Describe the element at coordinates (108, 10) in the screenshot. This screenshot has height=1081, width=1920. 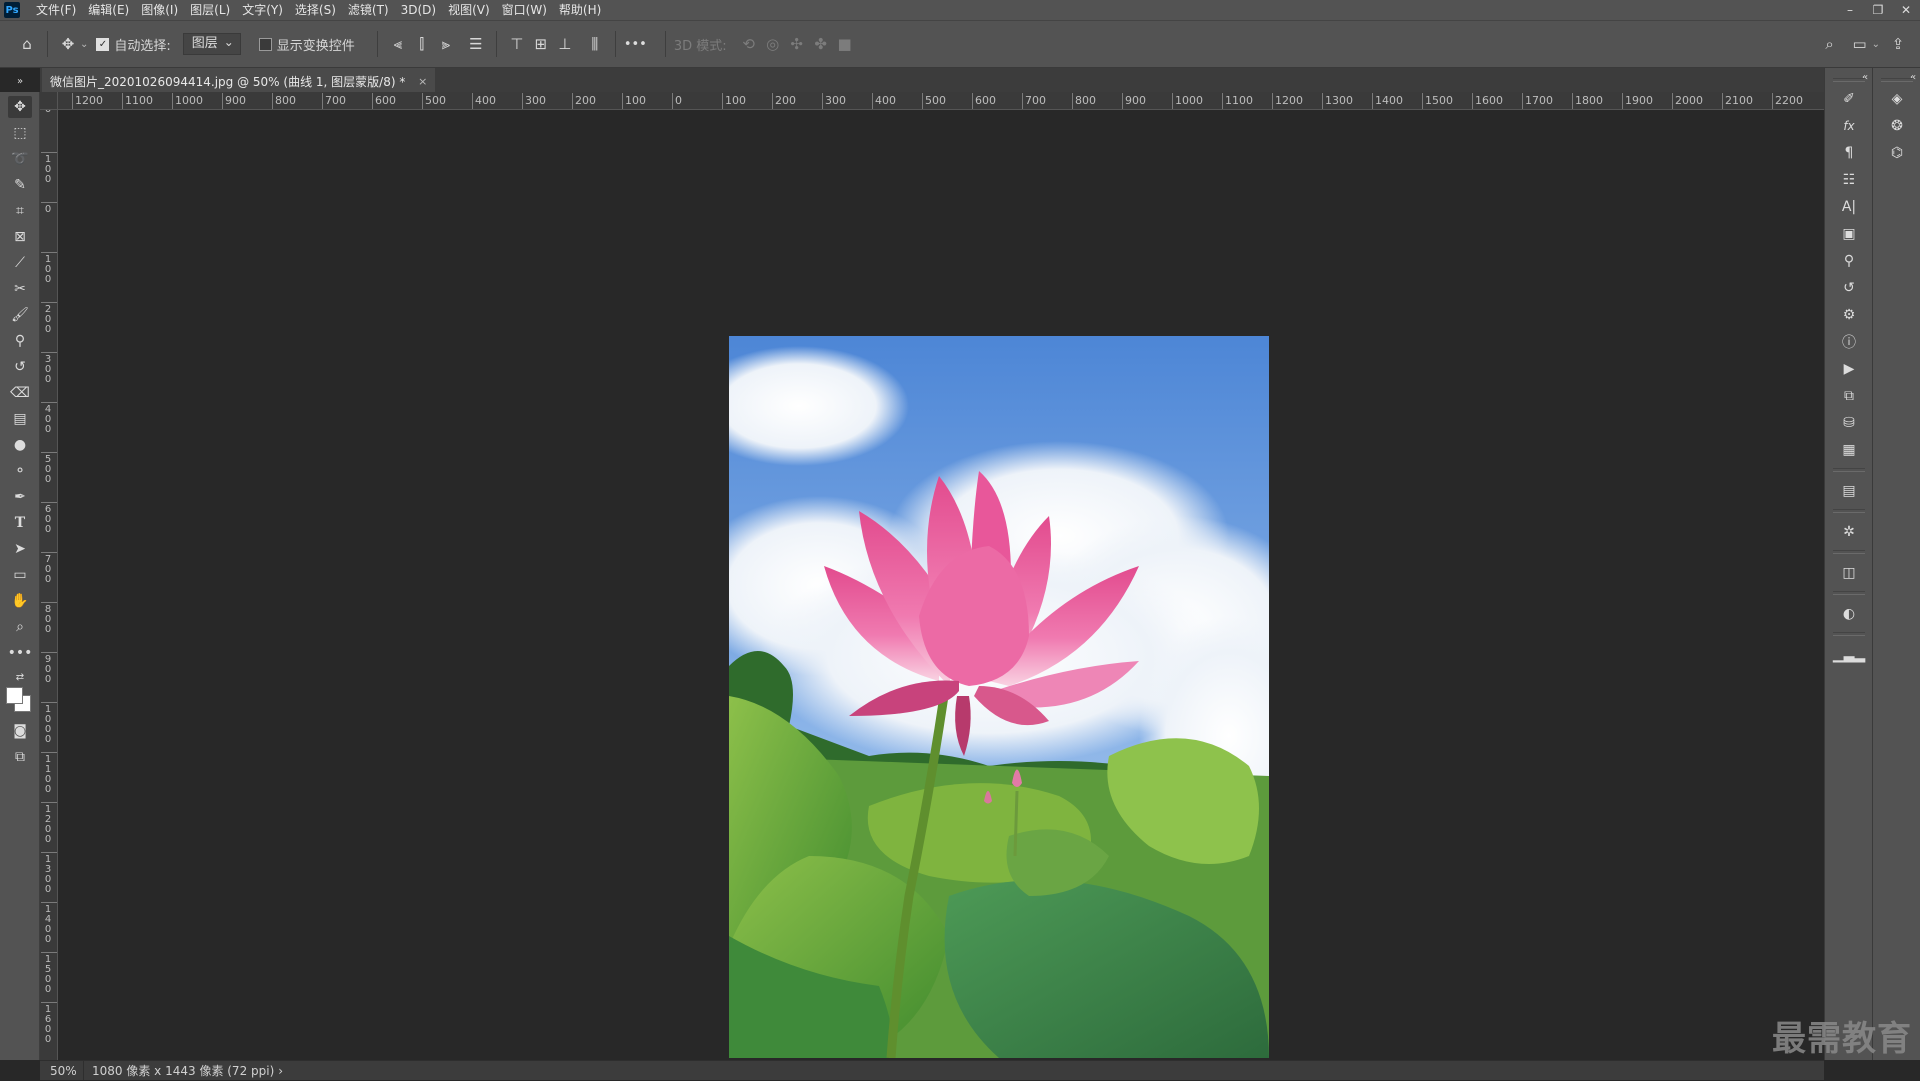
I see `menu-edit: 编辑(E)` at that location.